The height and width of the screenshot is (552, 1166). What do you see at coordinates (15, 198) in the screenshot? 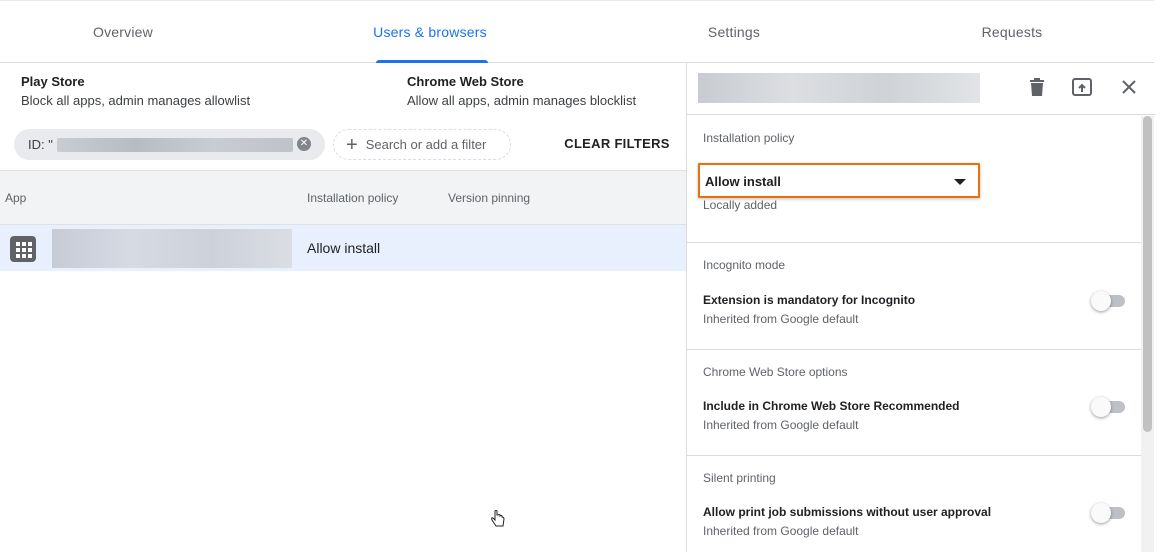
I see `column-header-app: App` at bounding box center [15, 198].